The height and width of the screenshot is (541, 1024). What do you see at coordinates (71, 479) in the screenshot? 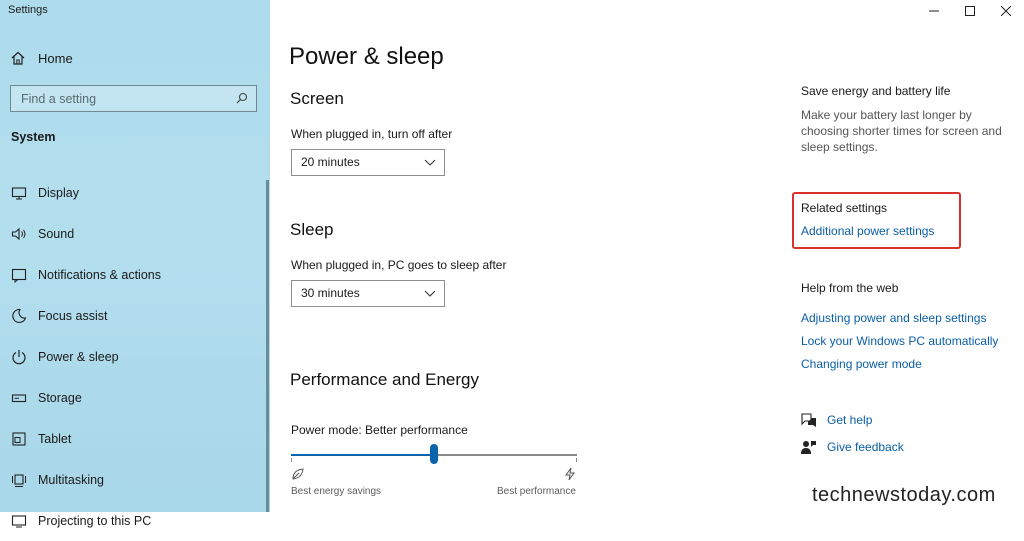
I see `sidebar-item-label: Multitasking` at bounding box center [71, 479].